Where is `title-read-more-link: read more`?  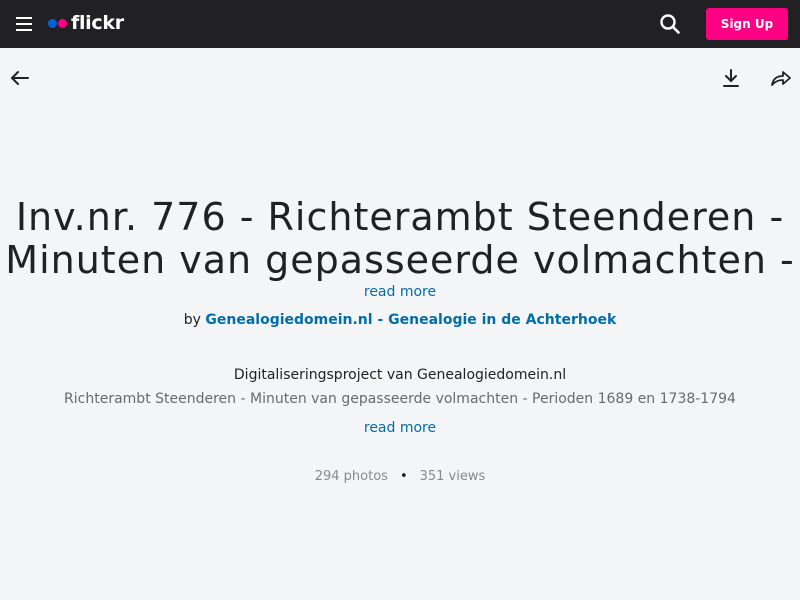 title-read-more-link: read more is located at coordinates (400, 292).